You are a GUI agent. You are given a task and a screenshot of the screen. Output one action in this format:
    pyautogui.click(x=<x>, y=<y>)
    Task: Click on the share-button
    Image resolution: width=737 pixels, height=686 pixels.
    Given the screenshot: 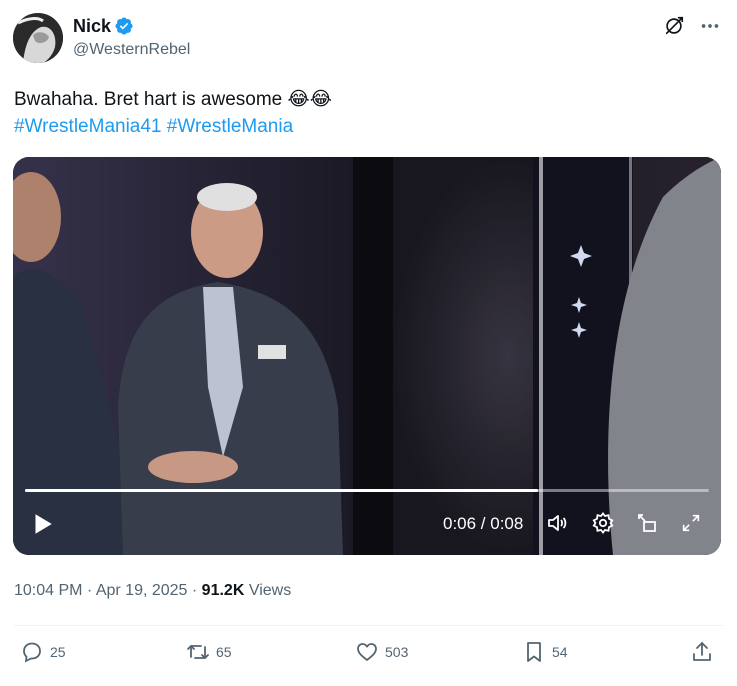 What is the action you would take?
    pyautogui.click(x=702, y=652)
    